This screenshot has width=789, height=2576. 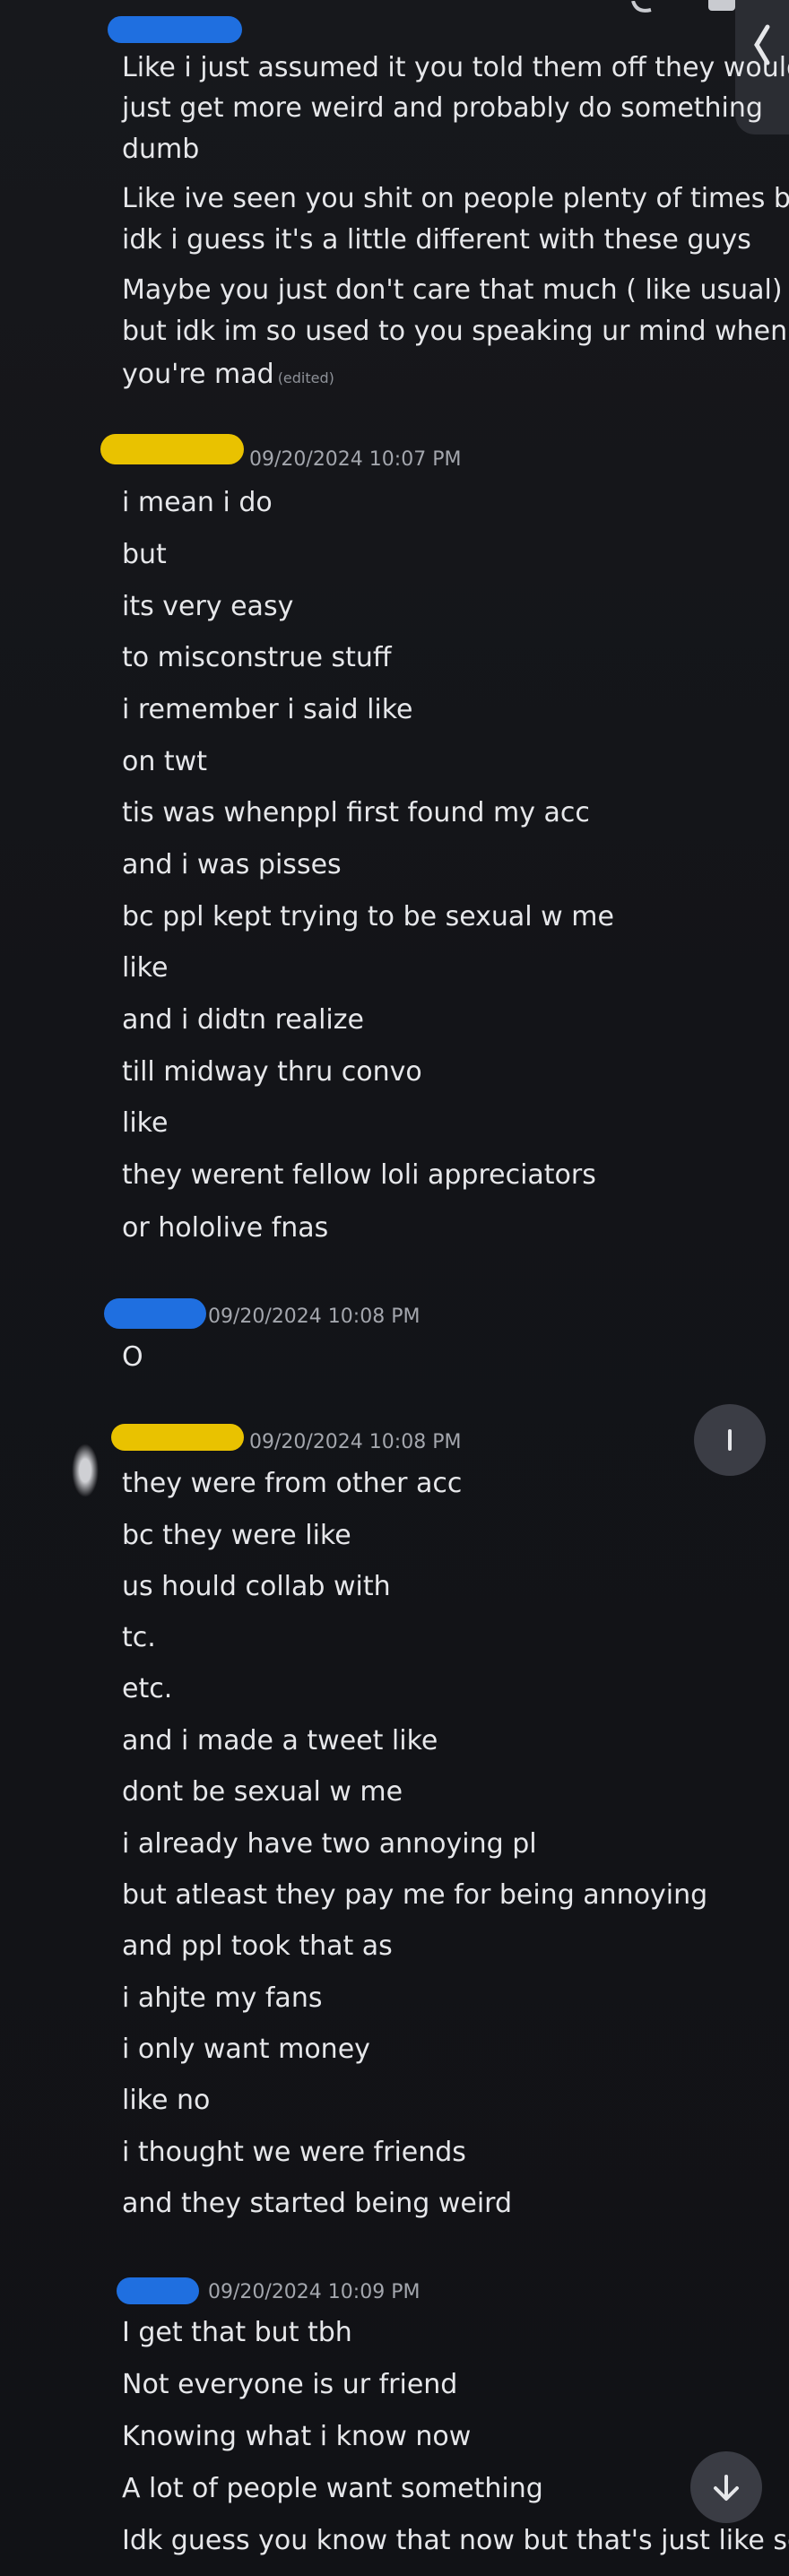 I want to click on message-line: bc ppl kept trying to be sexual w me, so click(x=368, y=916).